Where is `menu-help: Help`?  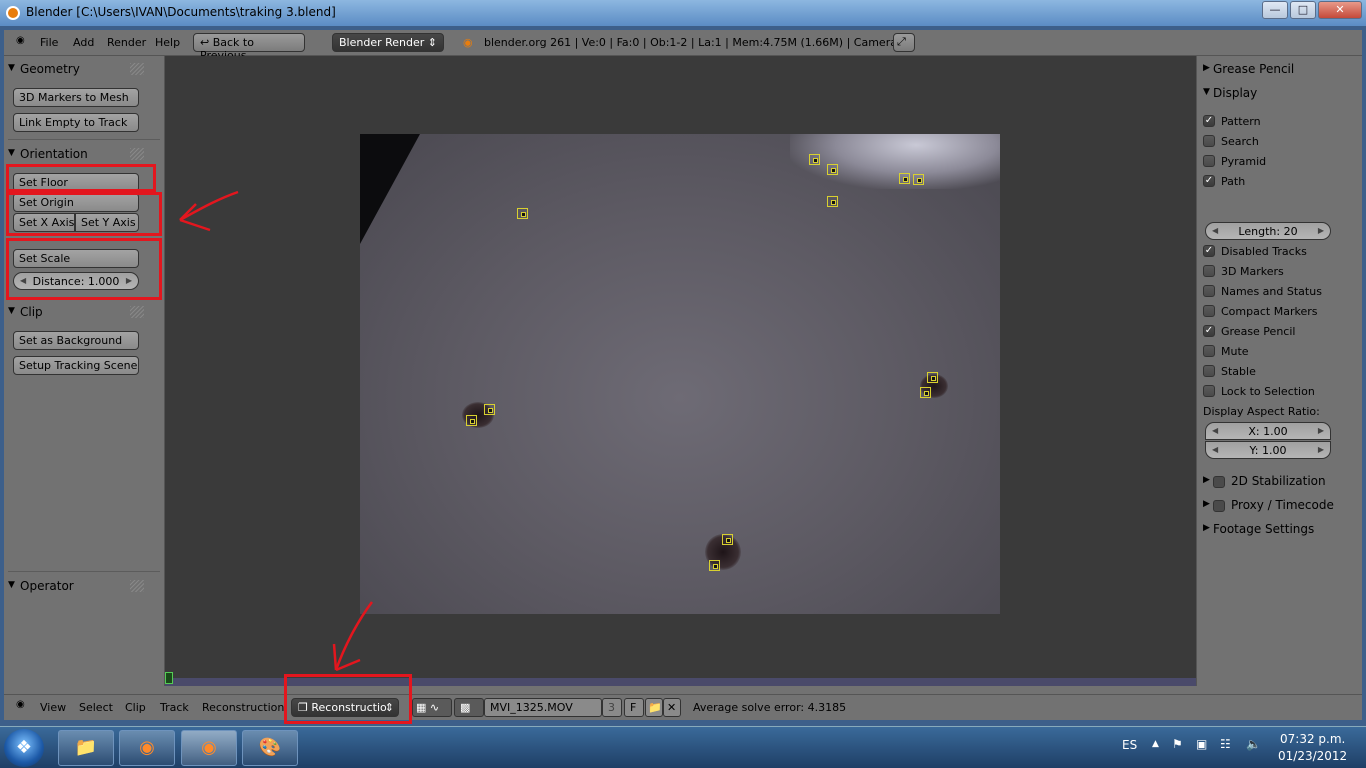 menu-help: Help is located at coordinates (167, 42).